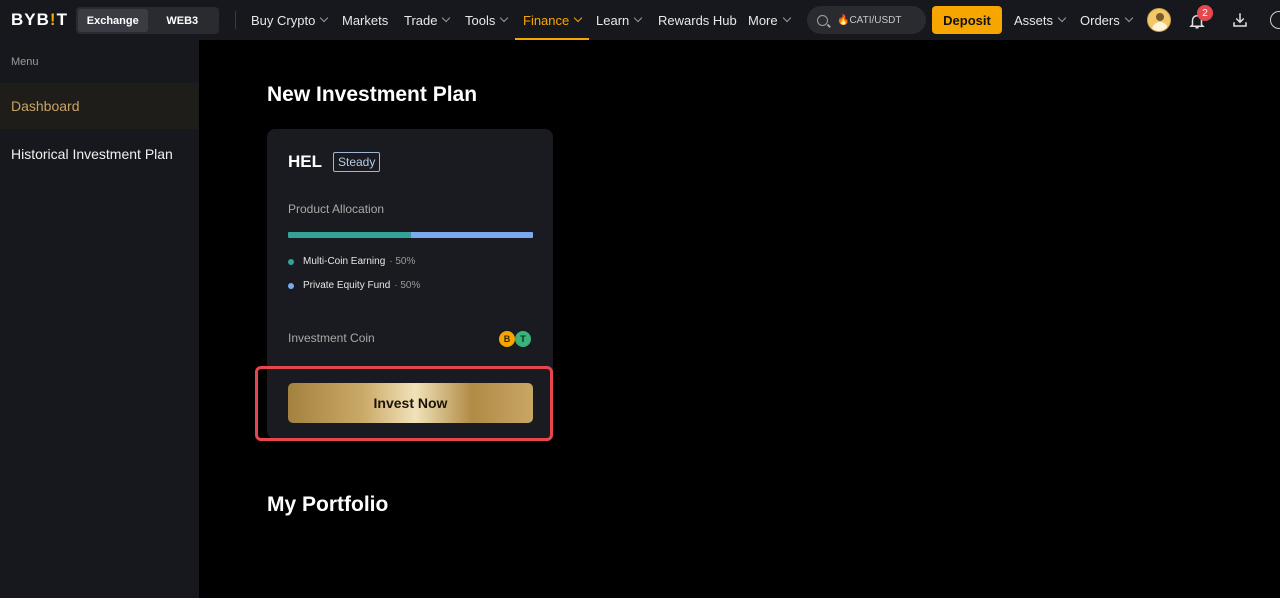 The image size is (1280, 598). I want to click on bybit-logo: BYB!T, so click(39, 20).